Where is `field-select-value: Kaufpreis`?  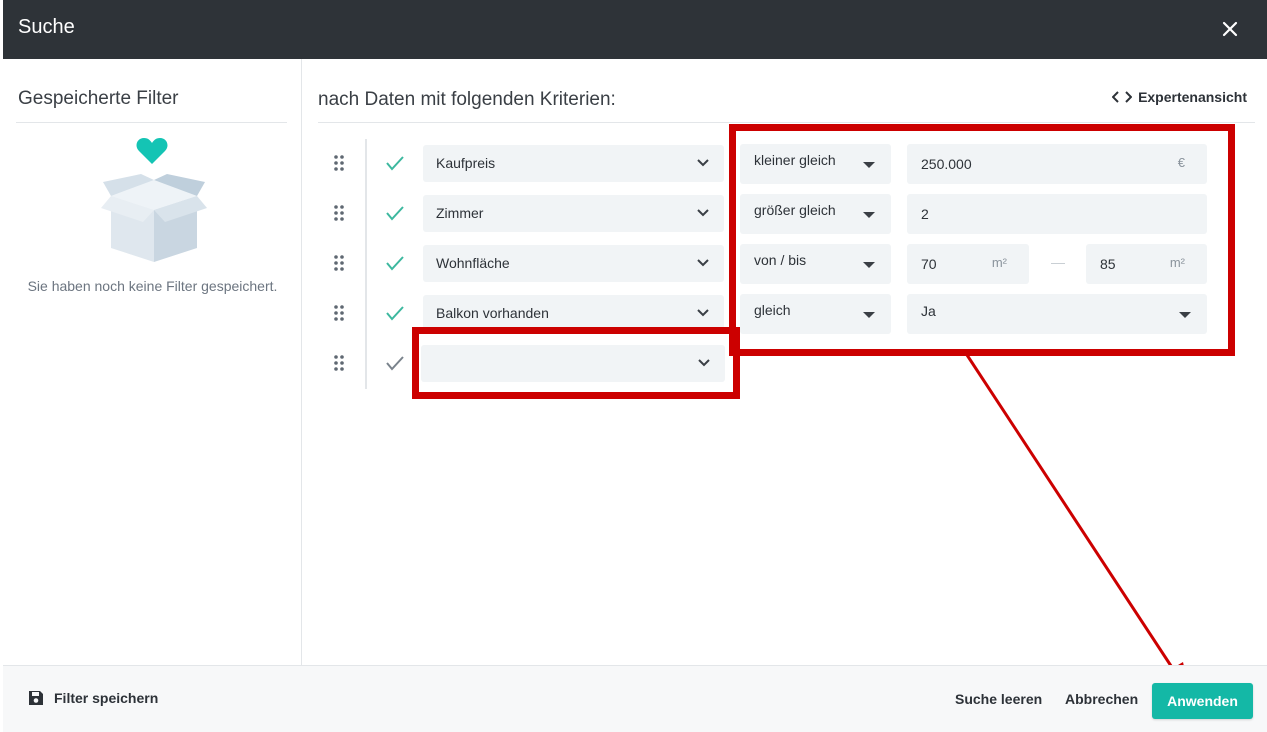
field-select-value: Kaufpreis is located at coordinates (466, 163).